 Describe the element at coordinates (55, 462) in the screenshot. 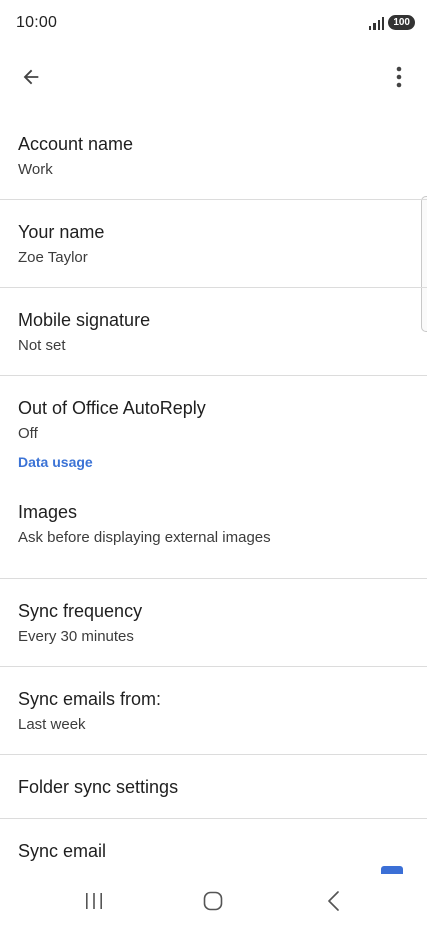

I see `section-header-data-usage: Data usage` at that location.